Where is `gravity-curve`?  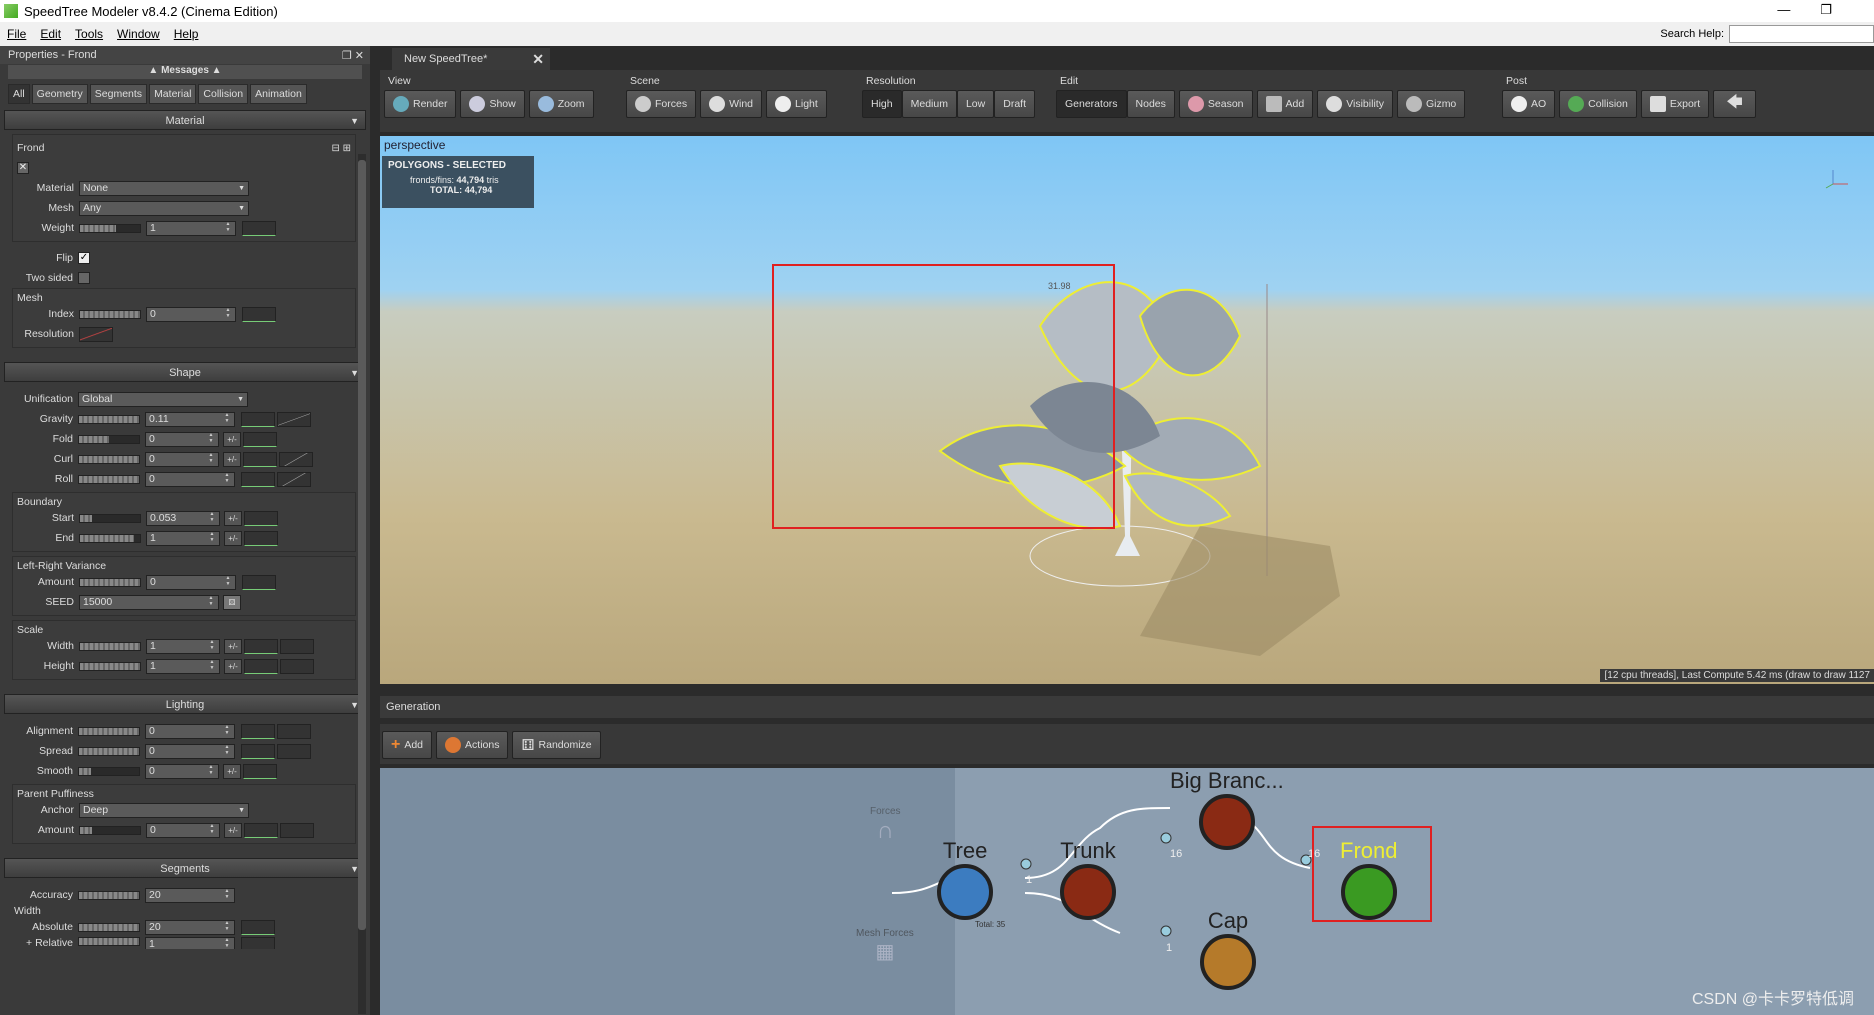 gravity-curve is located at coordinates (258, 419).